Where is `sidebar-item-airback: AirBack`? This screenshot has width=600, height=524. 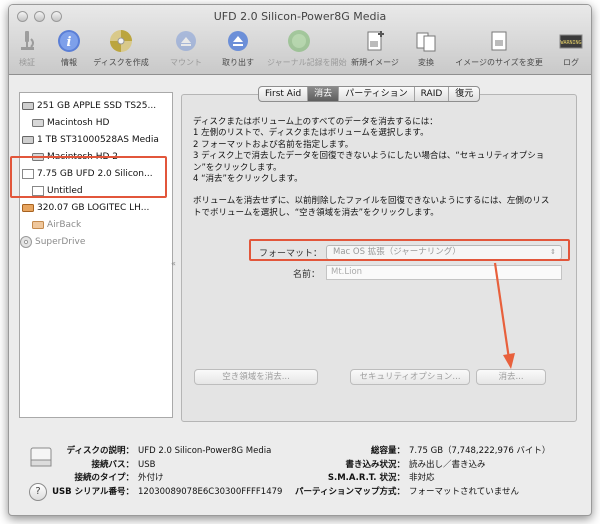 sidebar-item-airback: AirBack is located at coordinates (96, 224).